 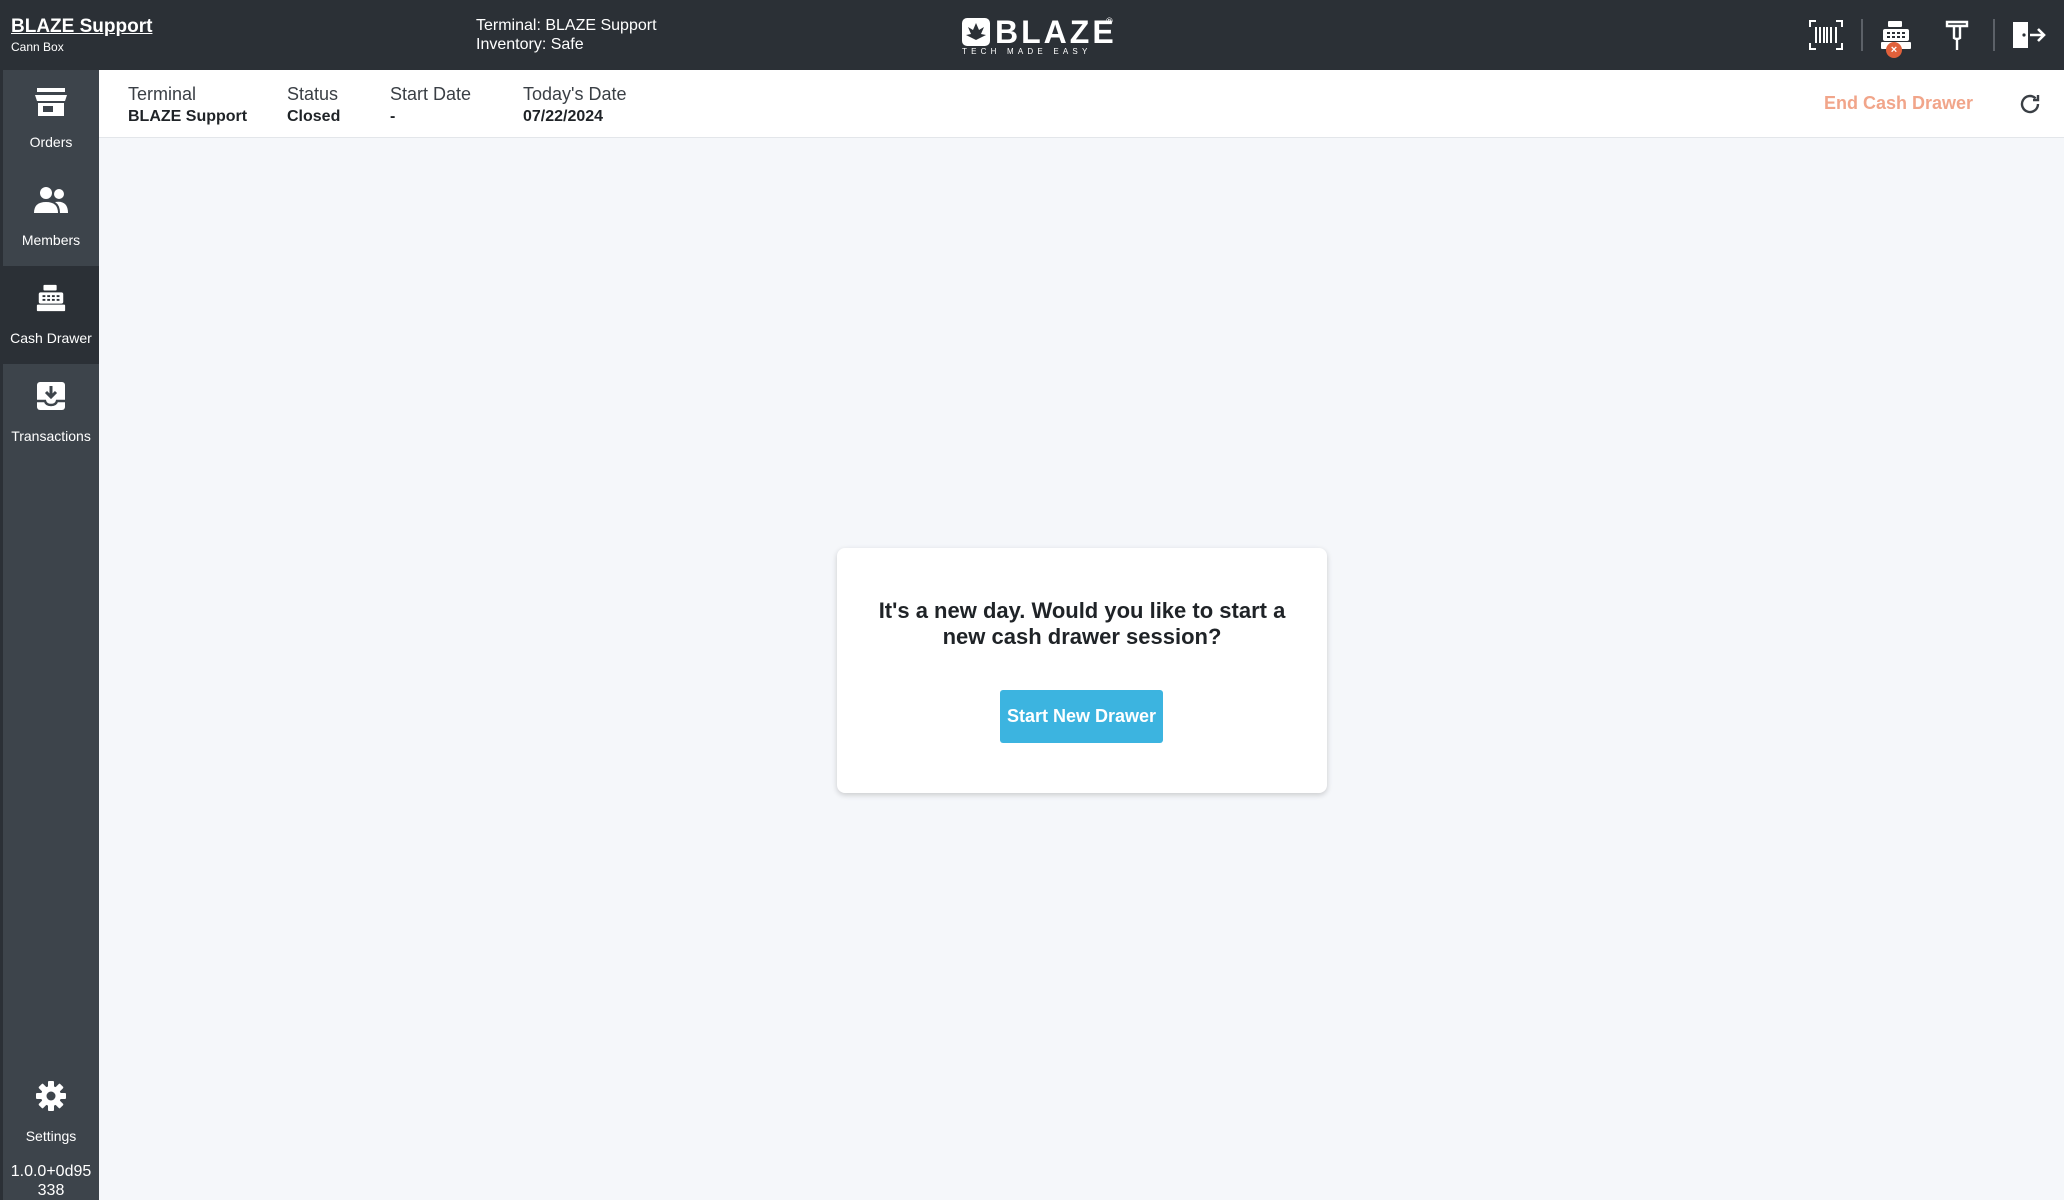 What do you see at coordinates (51, 200) in the screenshot?
I see `people-icon` at bounding box center [51, 200].